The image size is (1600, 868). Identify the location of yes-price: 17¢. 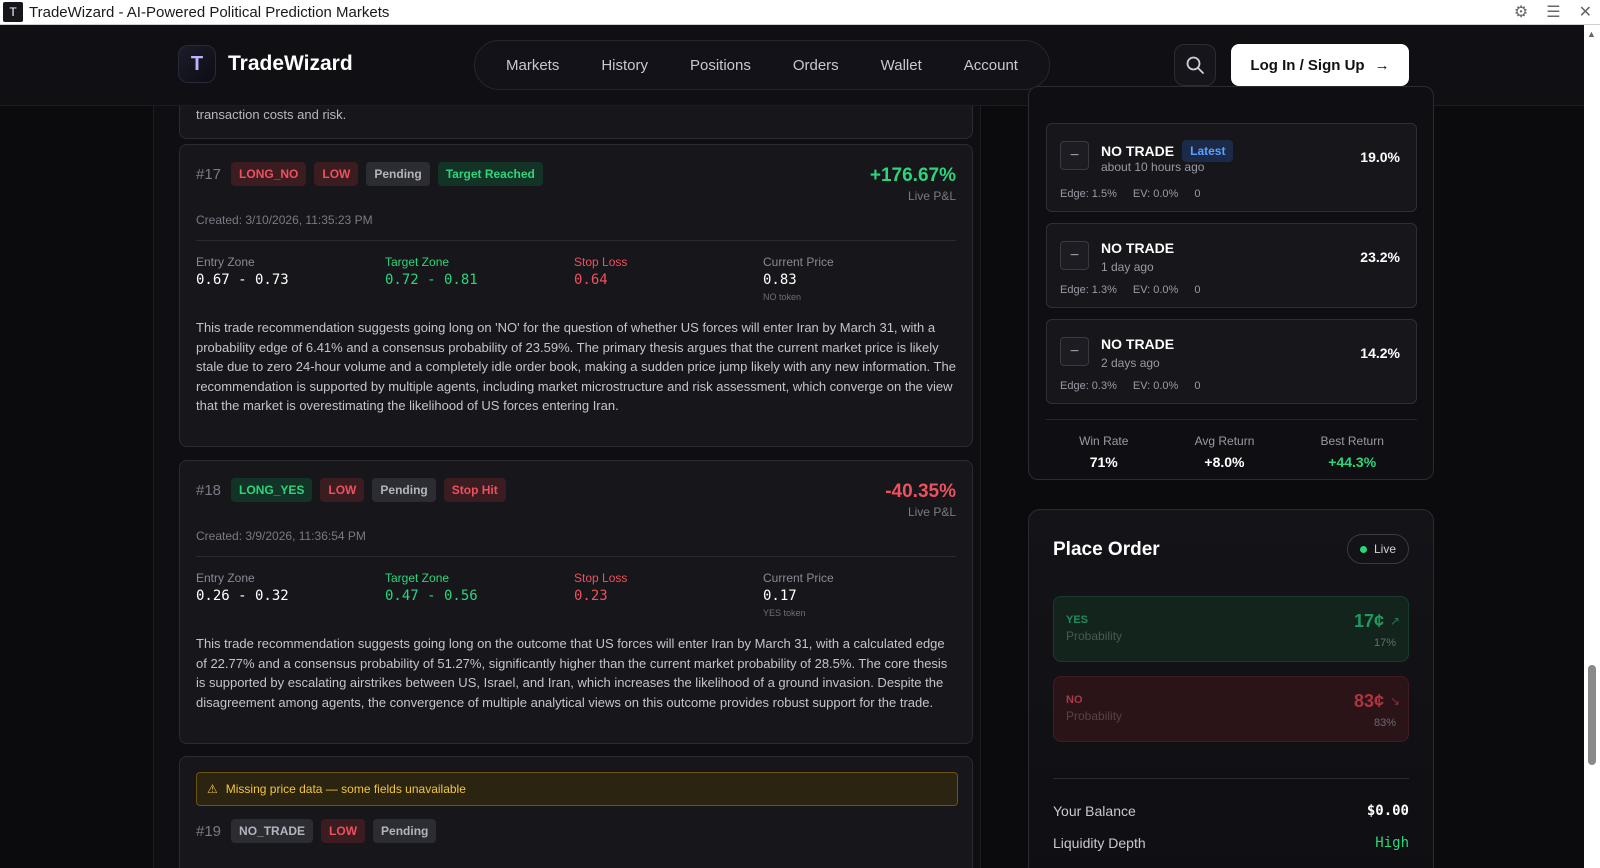
(1368, 621).